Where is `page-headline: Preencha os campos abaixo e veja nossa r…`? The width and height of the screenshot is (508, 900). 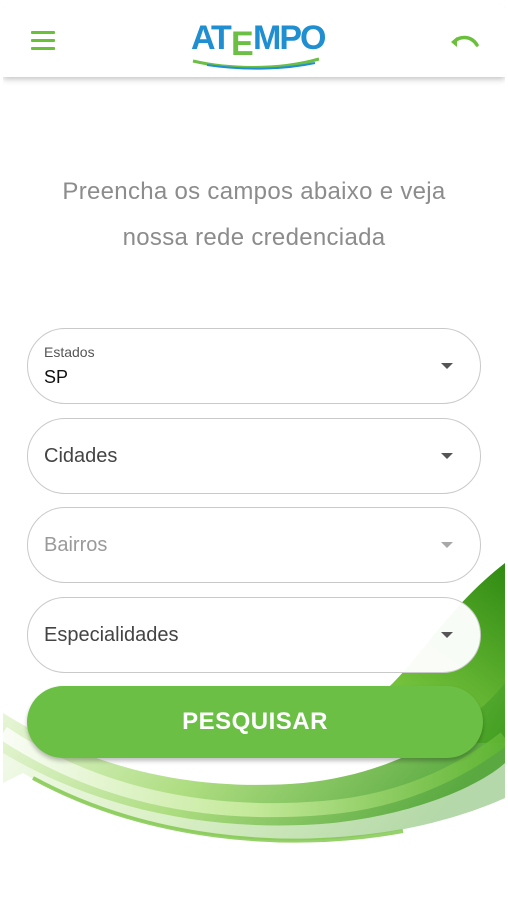 page-headline: Preencha os campos abaixo e veja nossa r… is located at coordinates (254, 215).